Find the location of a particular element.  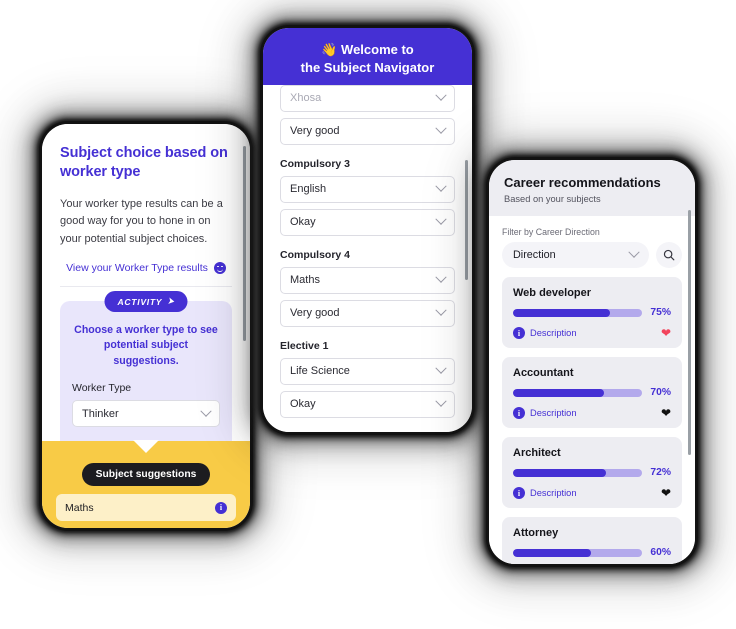

career-name: Web developer is located at coordinates (552, 293).